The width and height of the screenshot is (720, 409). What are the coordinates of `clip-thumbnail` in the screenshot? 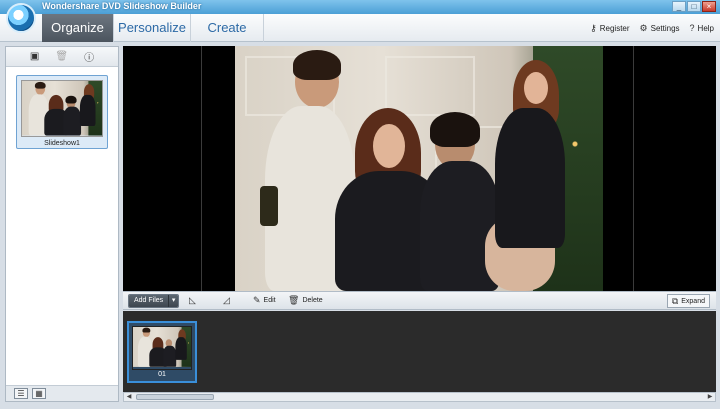 It's located at (162, 348).